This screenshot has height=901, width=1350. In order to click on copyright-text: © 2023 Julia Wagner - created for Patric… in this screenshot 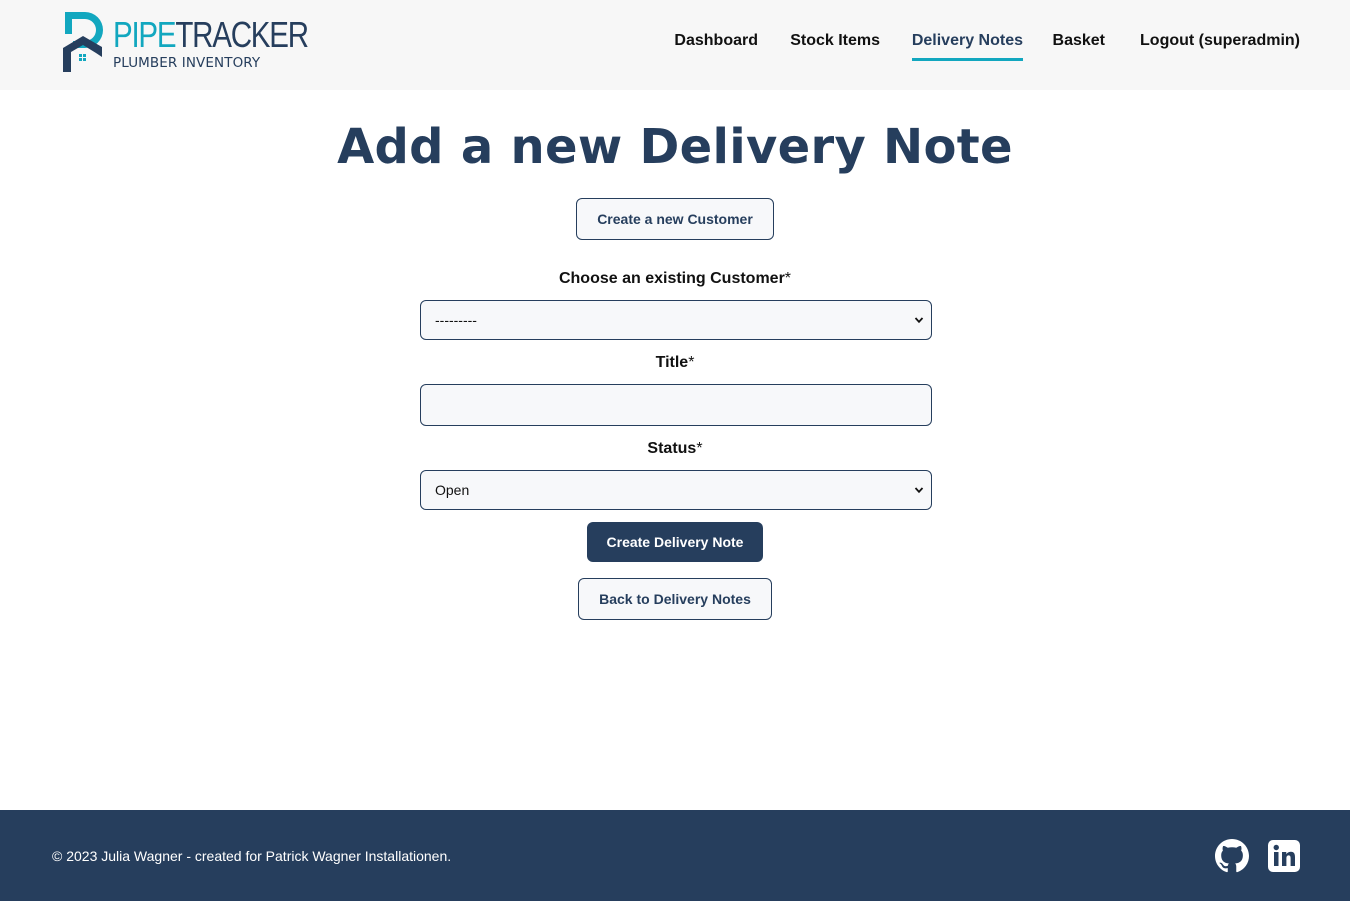, I will do `click(252, 856)`.